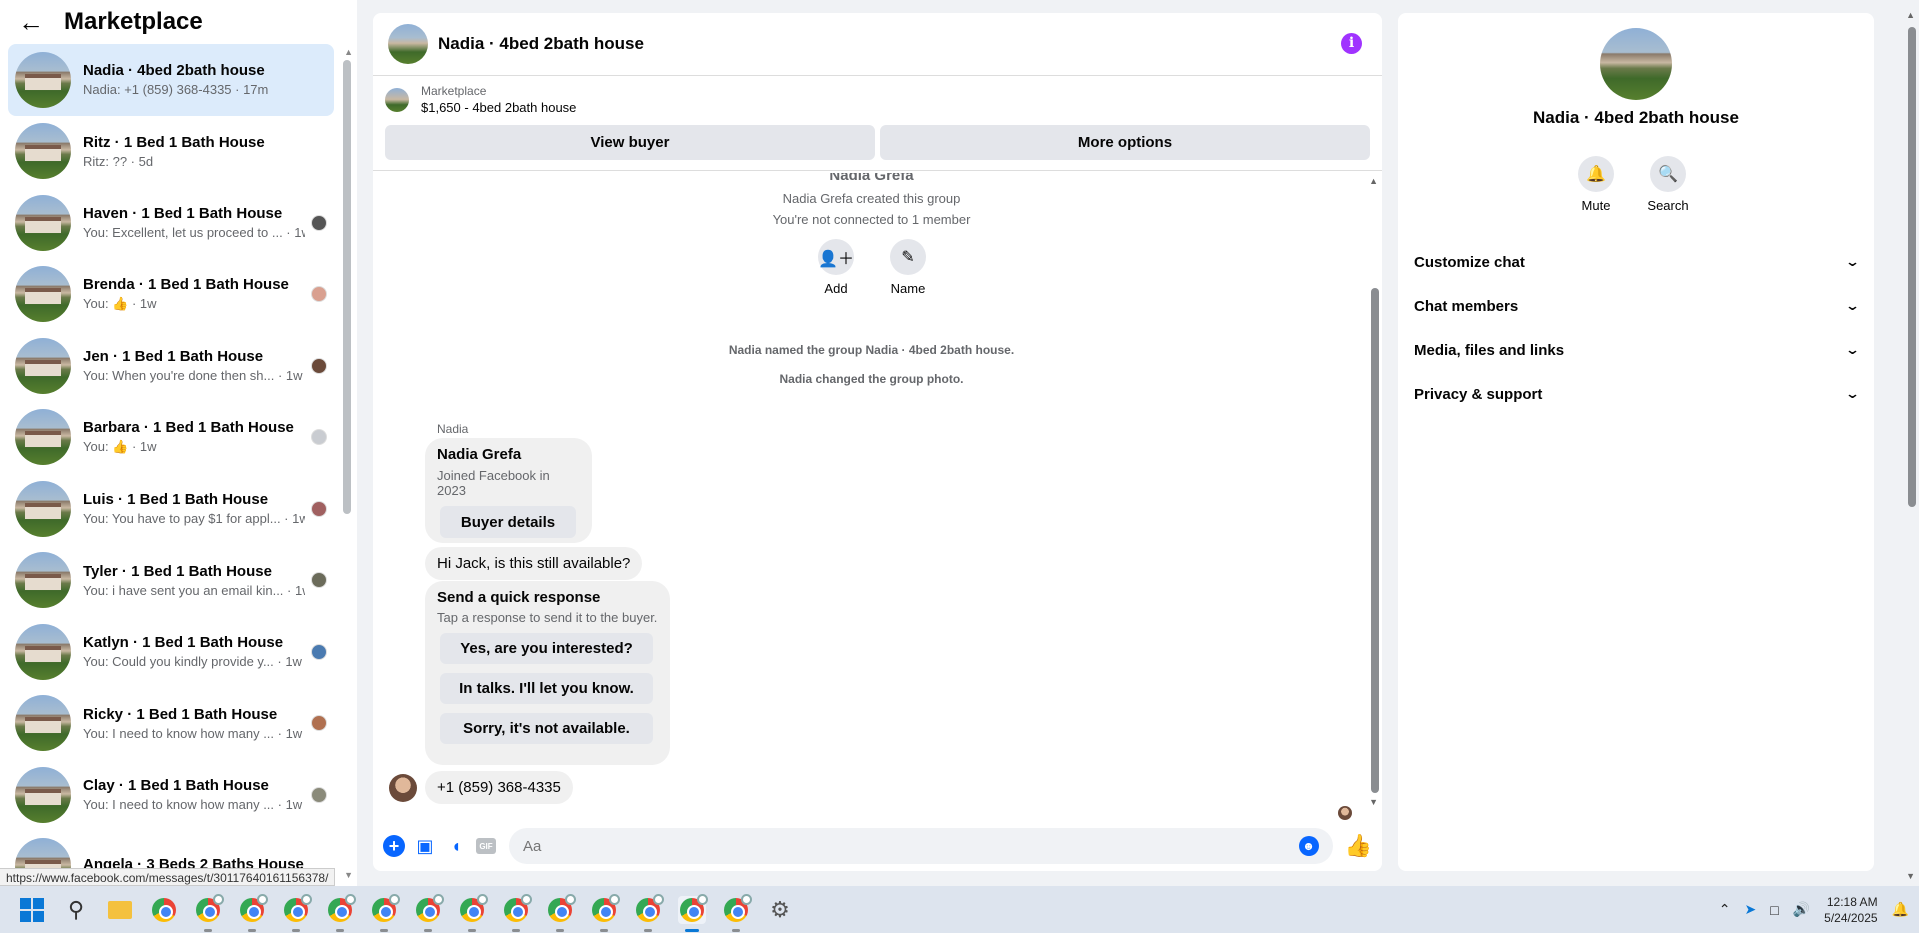 Image resolution: width=1919 pixels, height=933 pixels. What do you see at coordinates (693, 912) in the screenshot?
I see `chrome-profile-icon-active` at bounding box center [693, 912].